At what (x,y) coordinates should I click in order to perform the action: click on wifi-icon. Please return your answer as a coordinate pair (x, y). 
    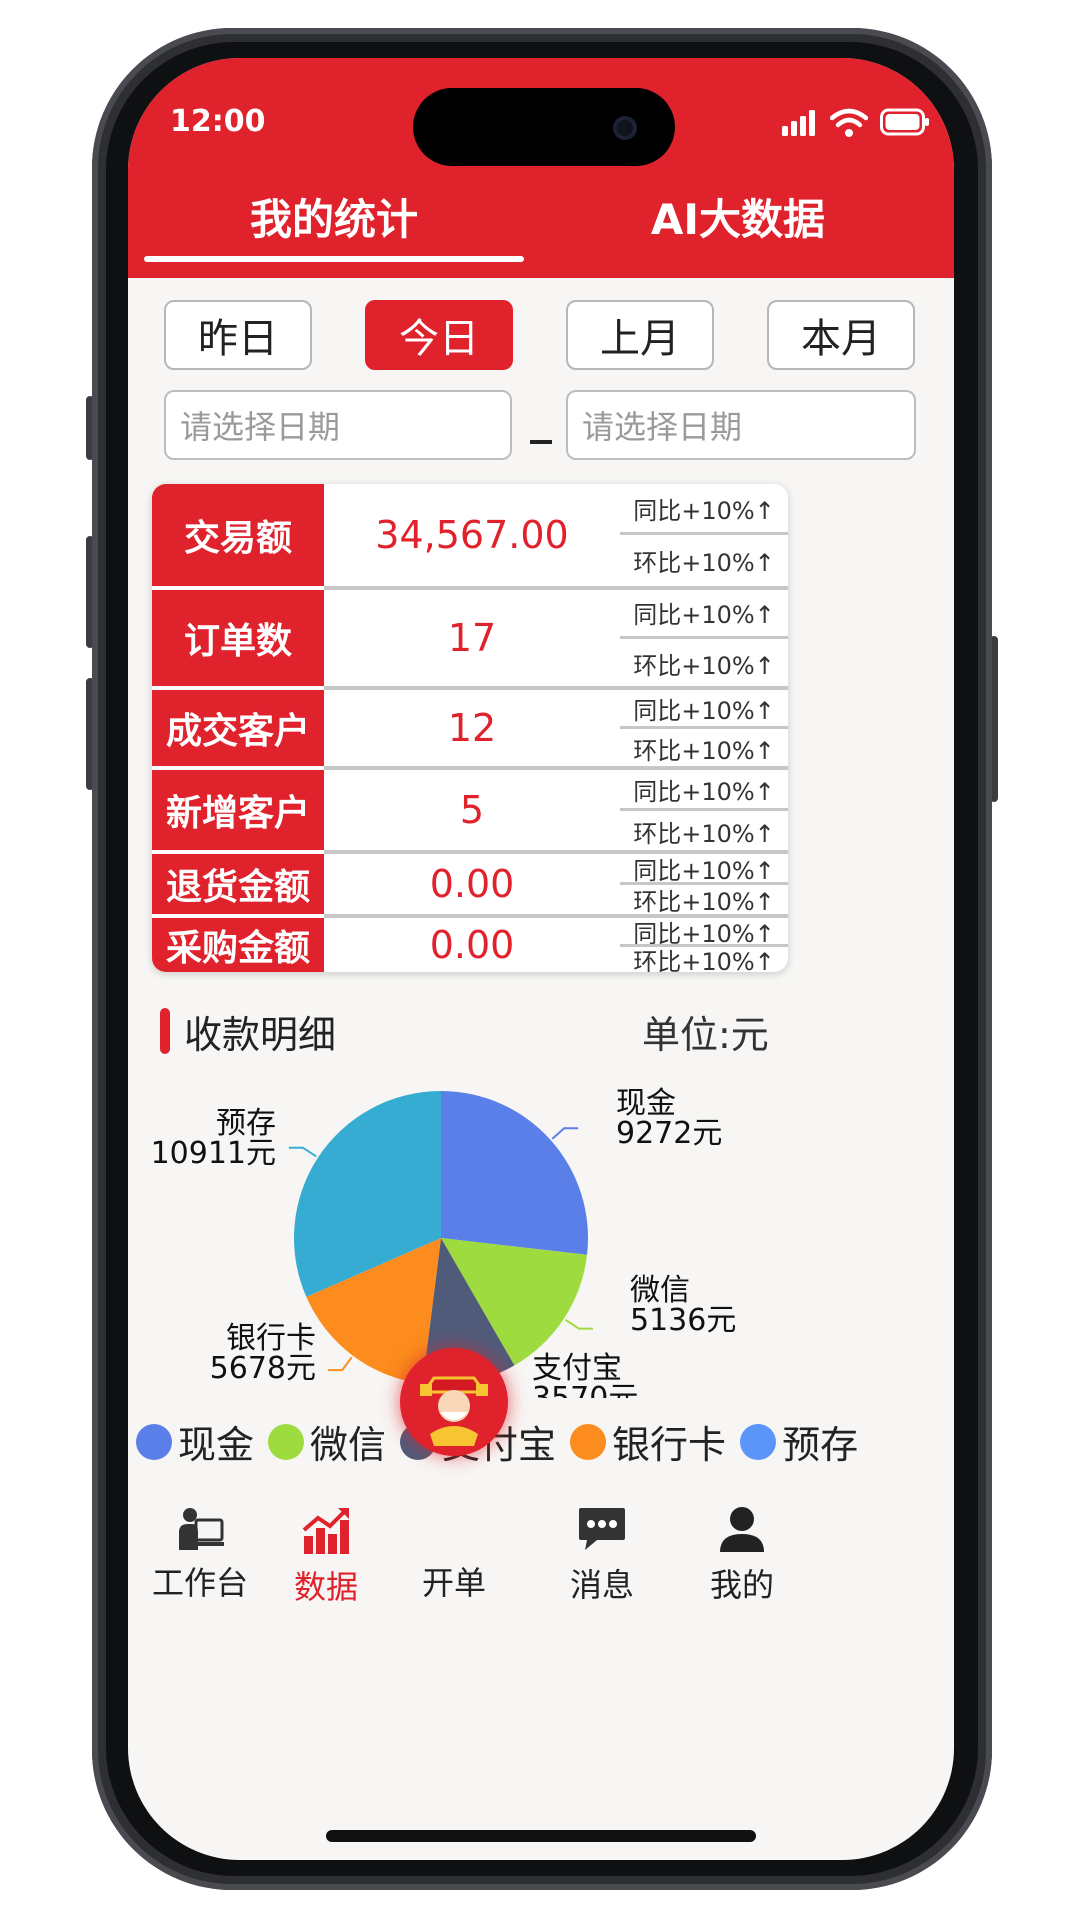
    Looking at the image, I should click on (849, 122).